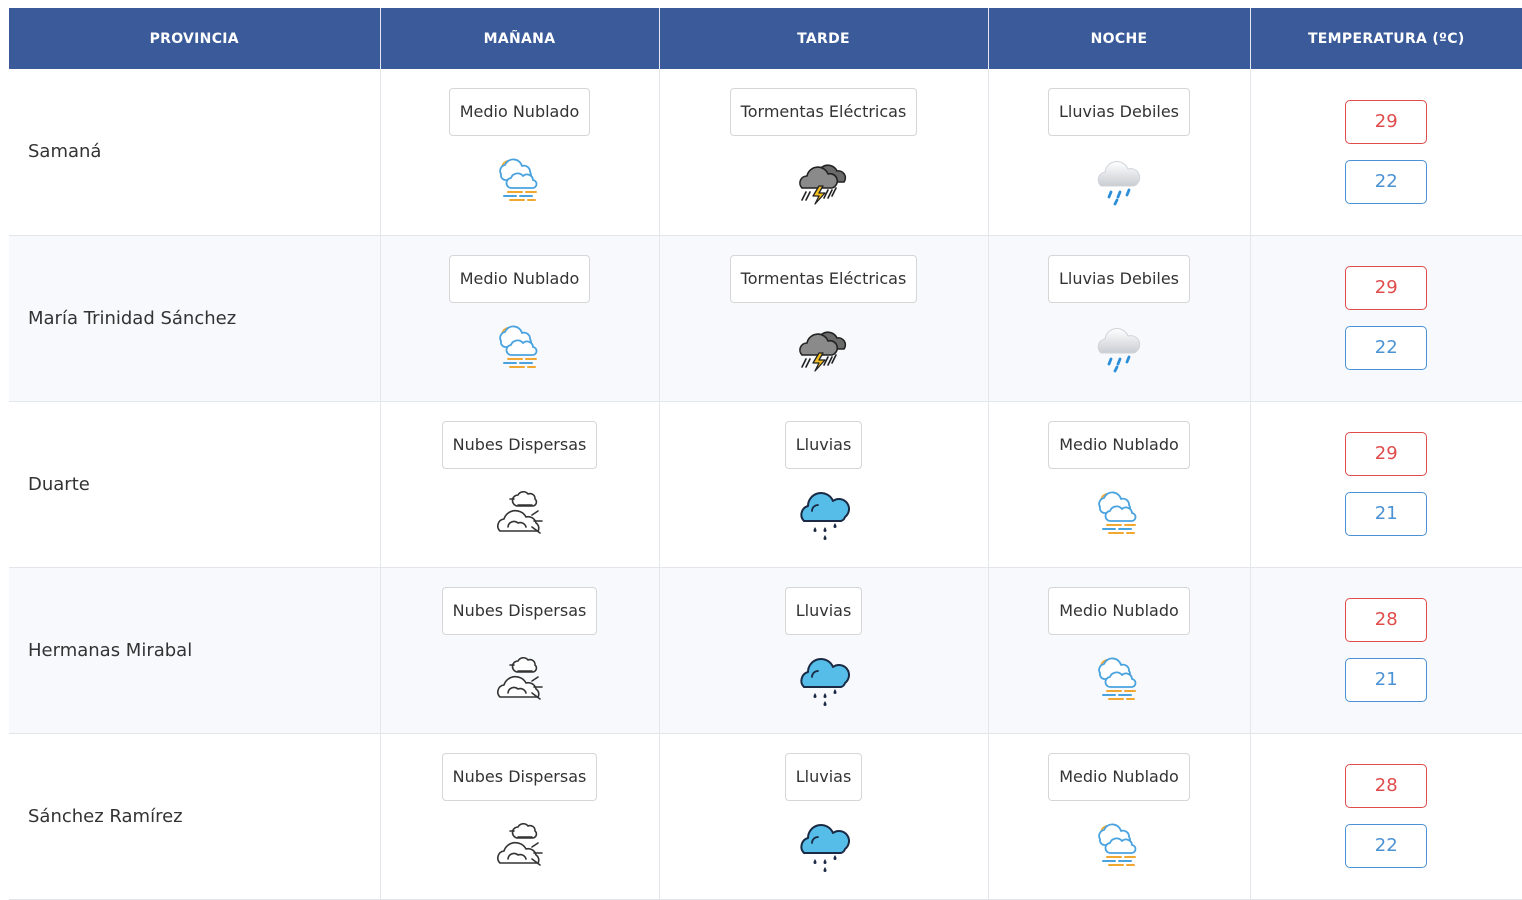 The height and width of the screenshot is (900, 1522). What do you see at coordinates (195, 816) in the screenshot?
I see `province-name: Sánchez Ramírez` at bounding box center [195, 816].